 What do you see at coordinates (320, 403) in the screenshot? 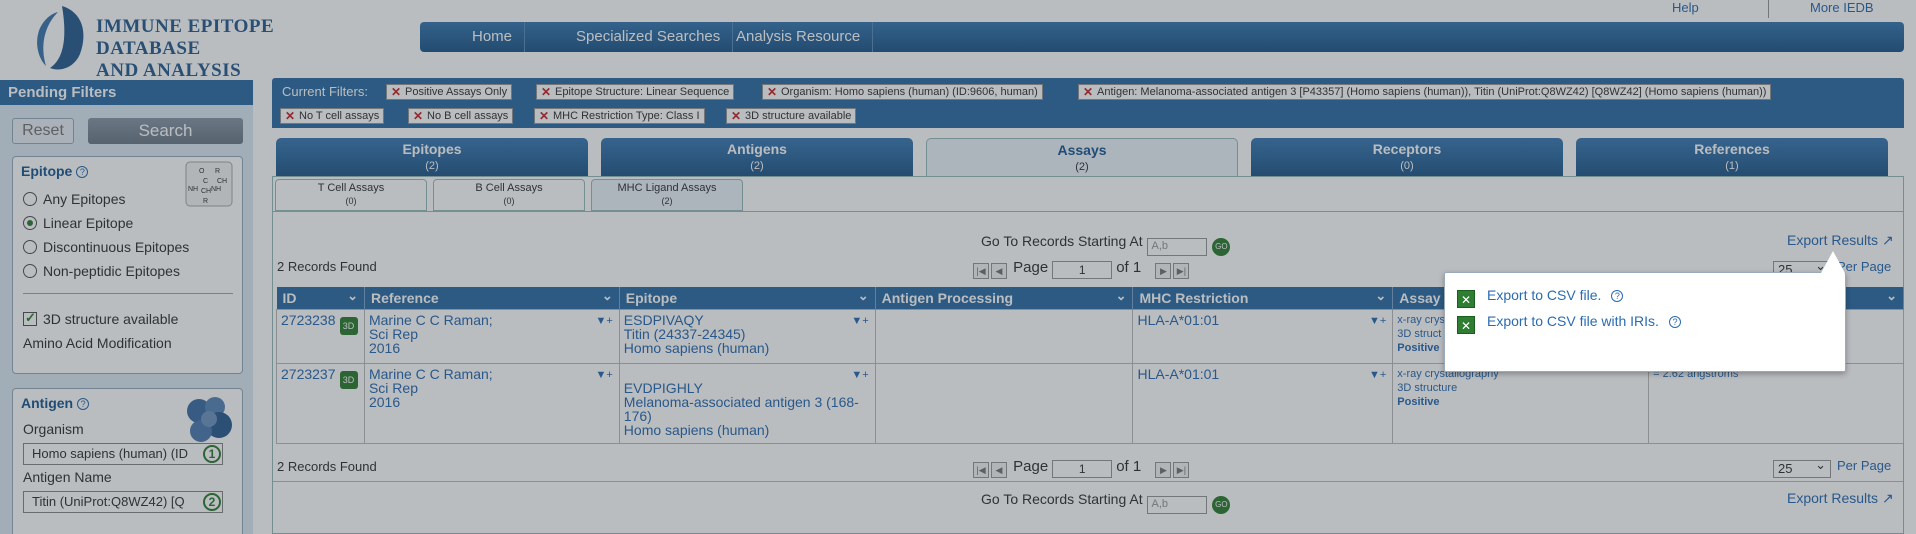
I see `id-cell: 2723237 3D` at bounding box center [320, 403].